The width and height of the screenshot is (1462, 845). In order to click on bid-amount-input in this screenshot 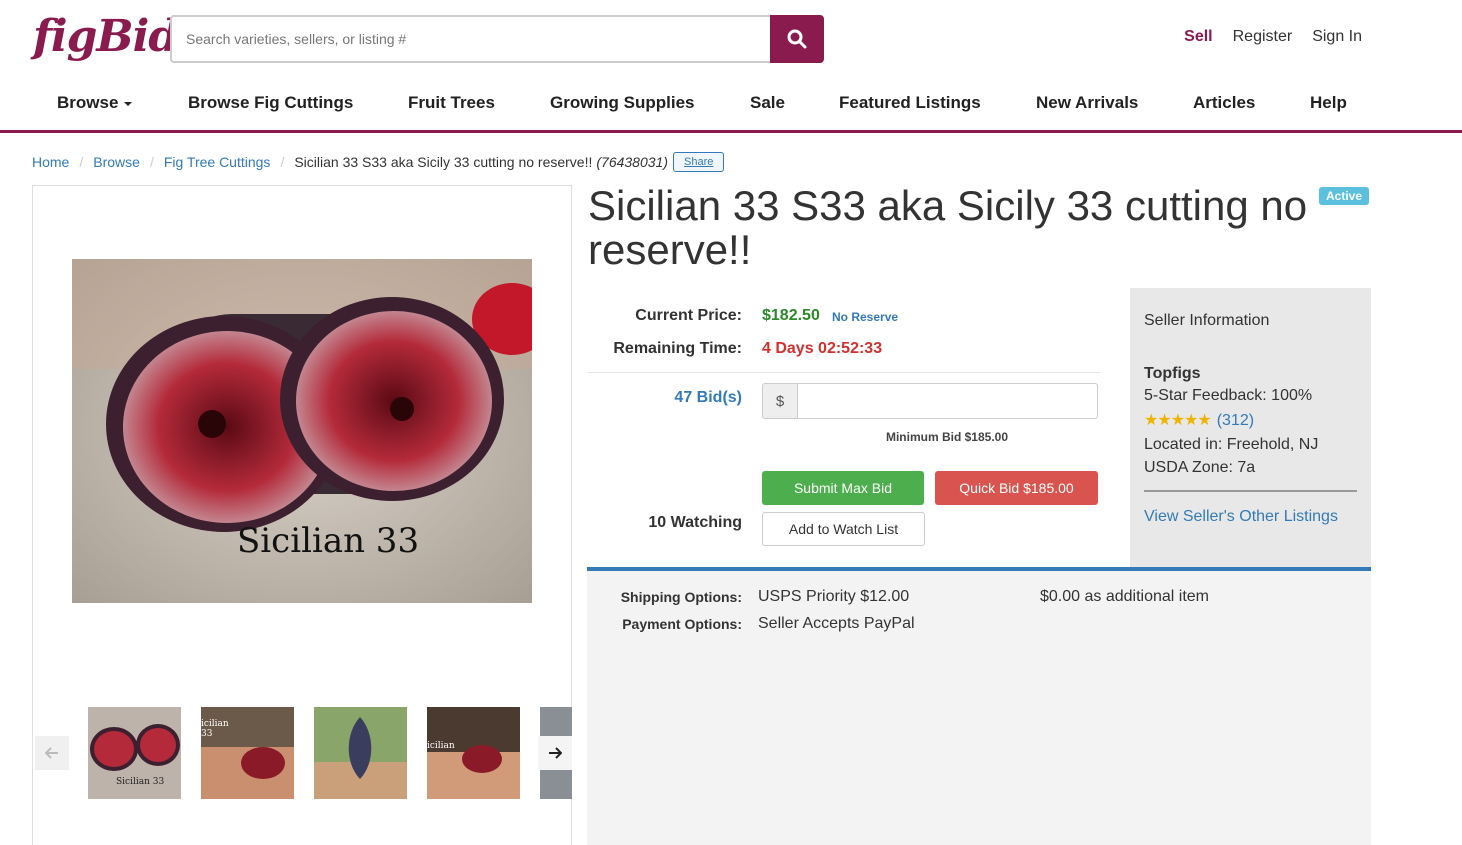, I will do `click(947, 401)`.